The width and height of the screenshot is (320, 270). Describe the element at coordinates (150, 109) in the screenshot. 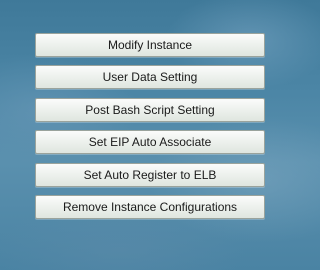

I see `post-bash-script-setting-button: Post Bash Script Setting` at that location.